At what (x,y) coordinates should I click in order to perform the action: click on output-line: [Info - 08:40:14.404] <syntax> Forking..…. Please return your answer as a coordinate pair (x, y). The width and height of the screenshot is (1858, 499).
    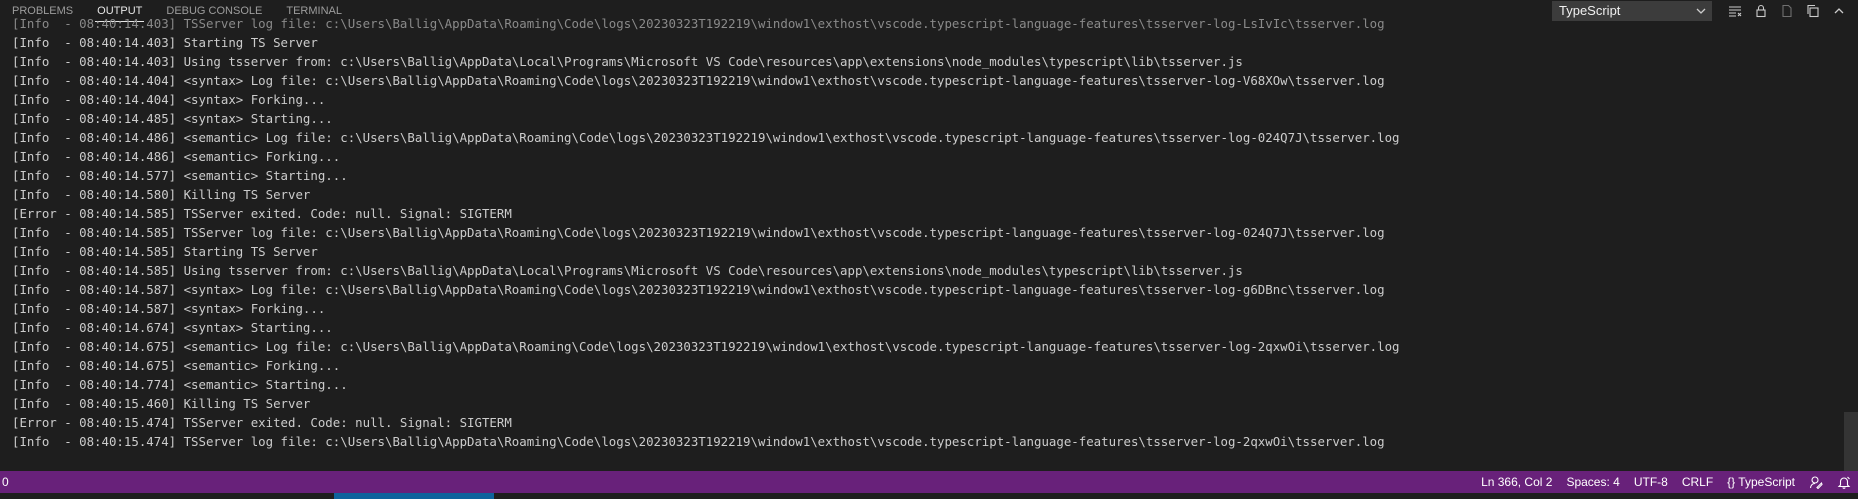
    Looking at the image, I should click on (169, 99).